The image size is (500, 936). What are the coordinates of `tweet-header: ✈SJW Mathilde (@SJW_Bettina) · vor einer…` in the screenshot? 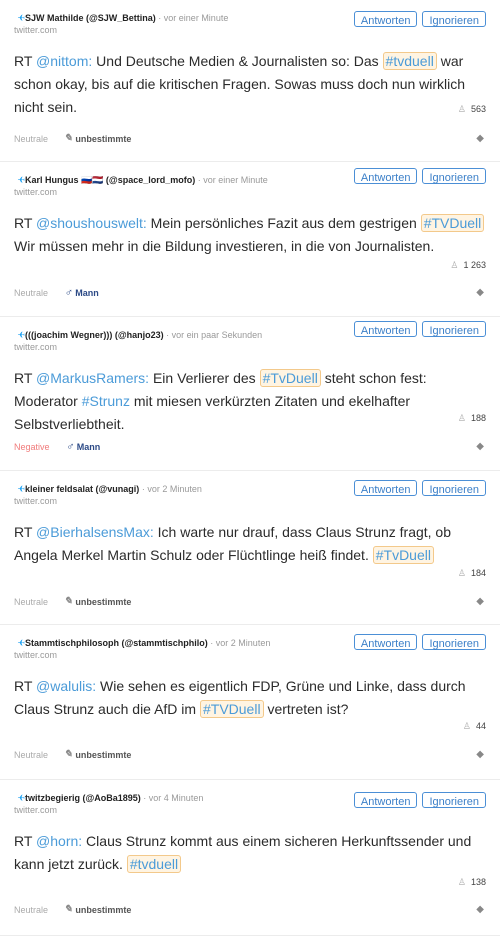 It's located at (121, 18).